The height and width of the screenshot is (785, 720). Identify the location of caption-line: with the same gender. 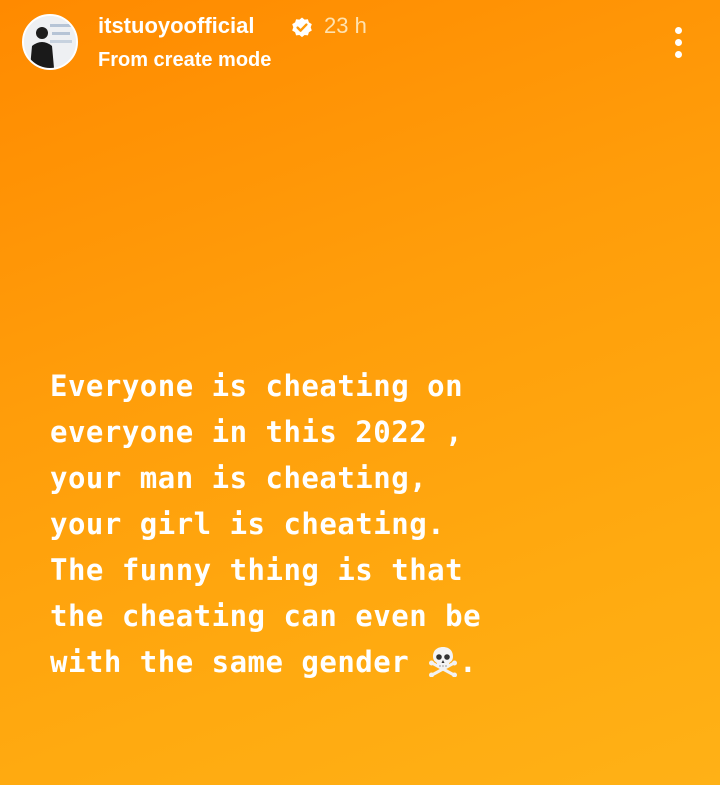
(230, 662).